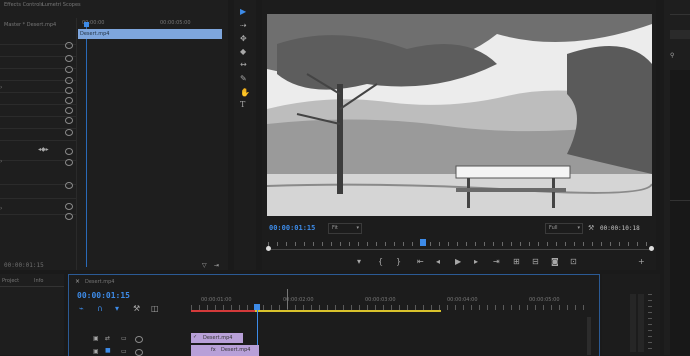  What do you see at coordinates (114, 5) in the screenshot?
I see `panel-tab-bar: Effects Controls Lumetri Scopes` at bounding box center [114, 5].